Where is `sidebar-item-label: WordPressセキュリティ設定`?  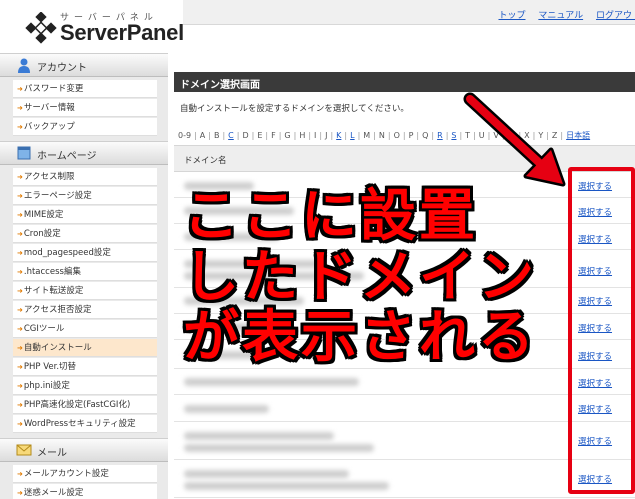 sidebar-item-label: WordPressセキュリティ設定 is located at coordinates (79, 424).